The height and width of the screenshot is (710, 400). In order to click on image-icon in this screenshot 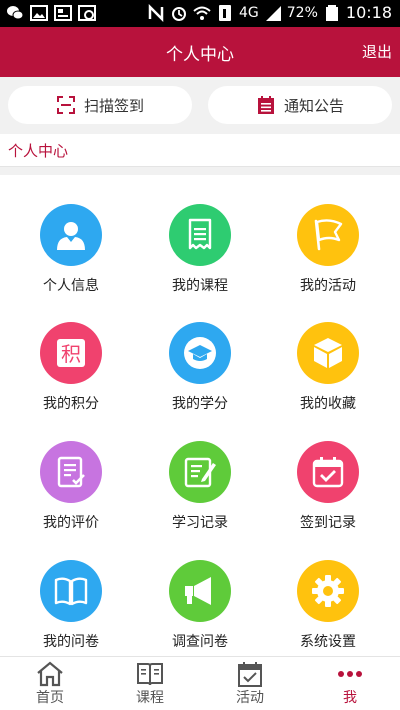, I will do `click(39, 13)`.